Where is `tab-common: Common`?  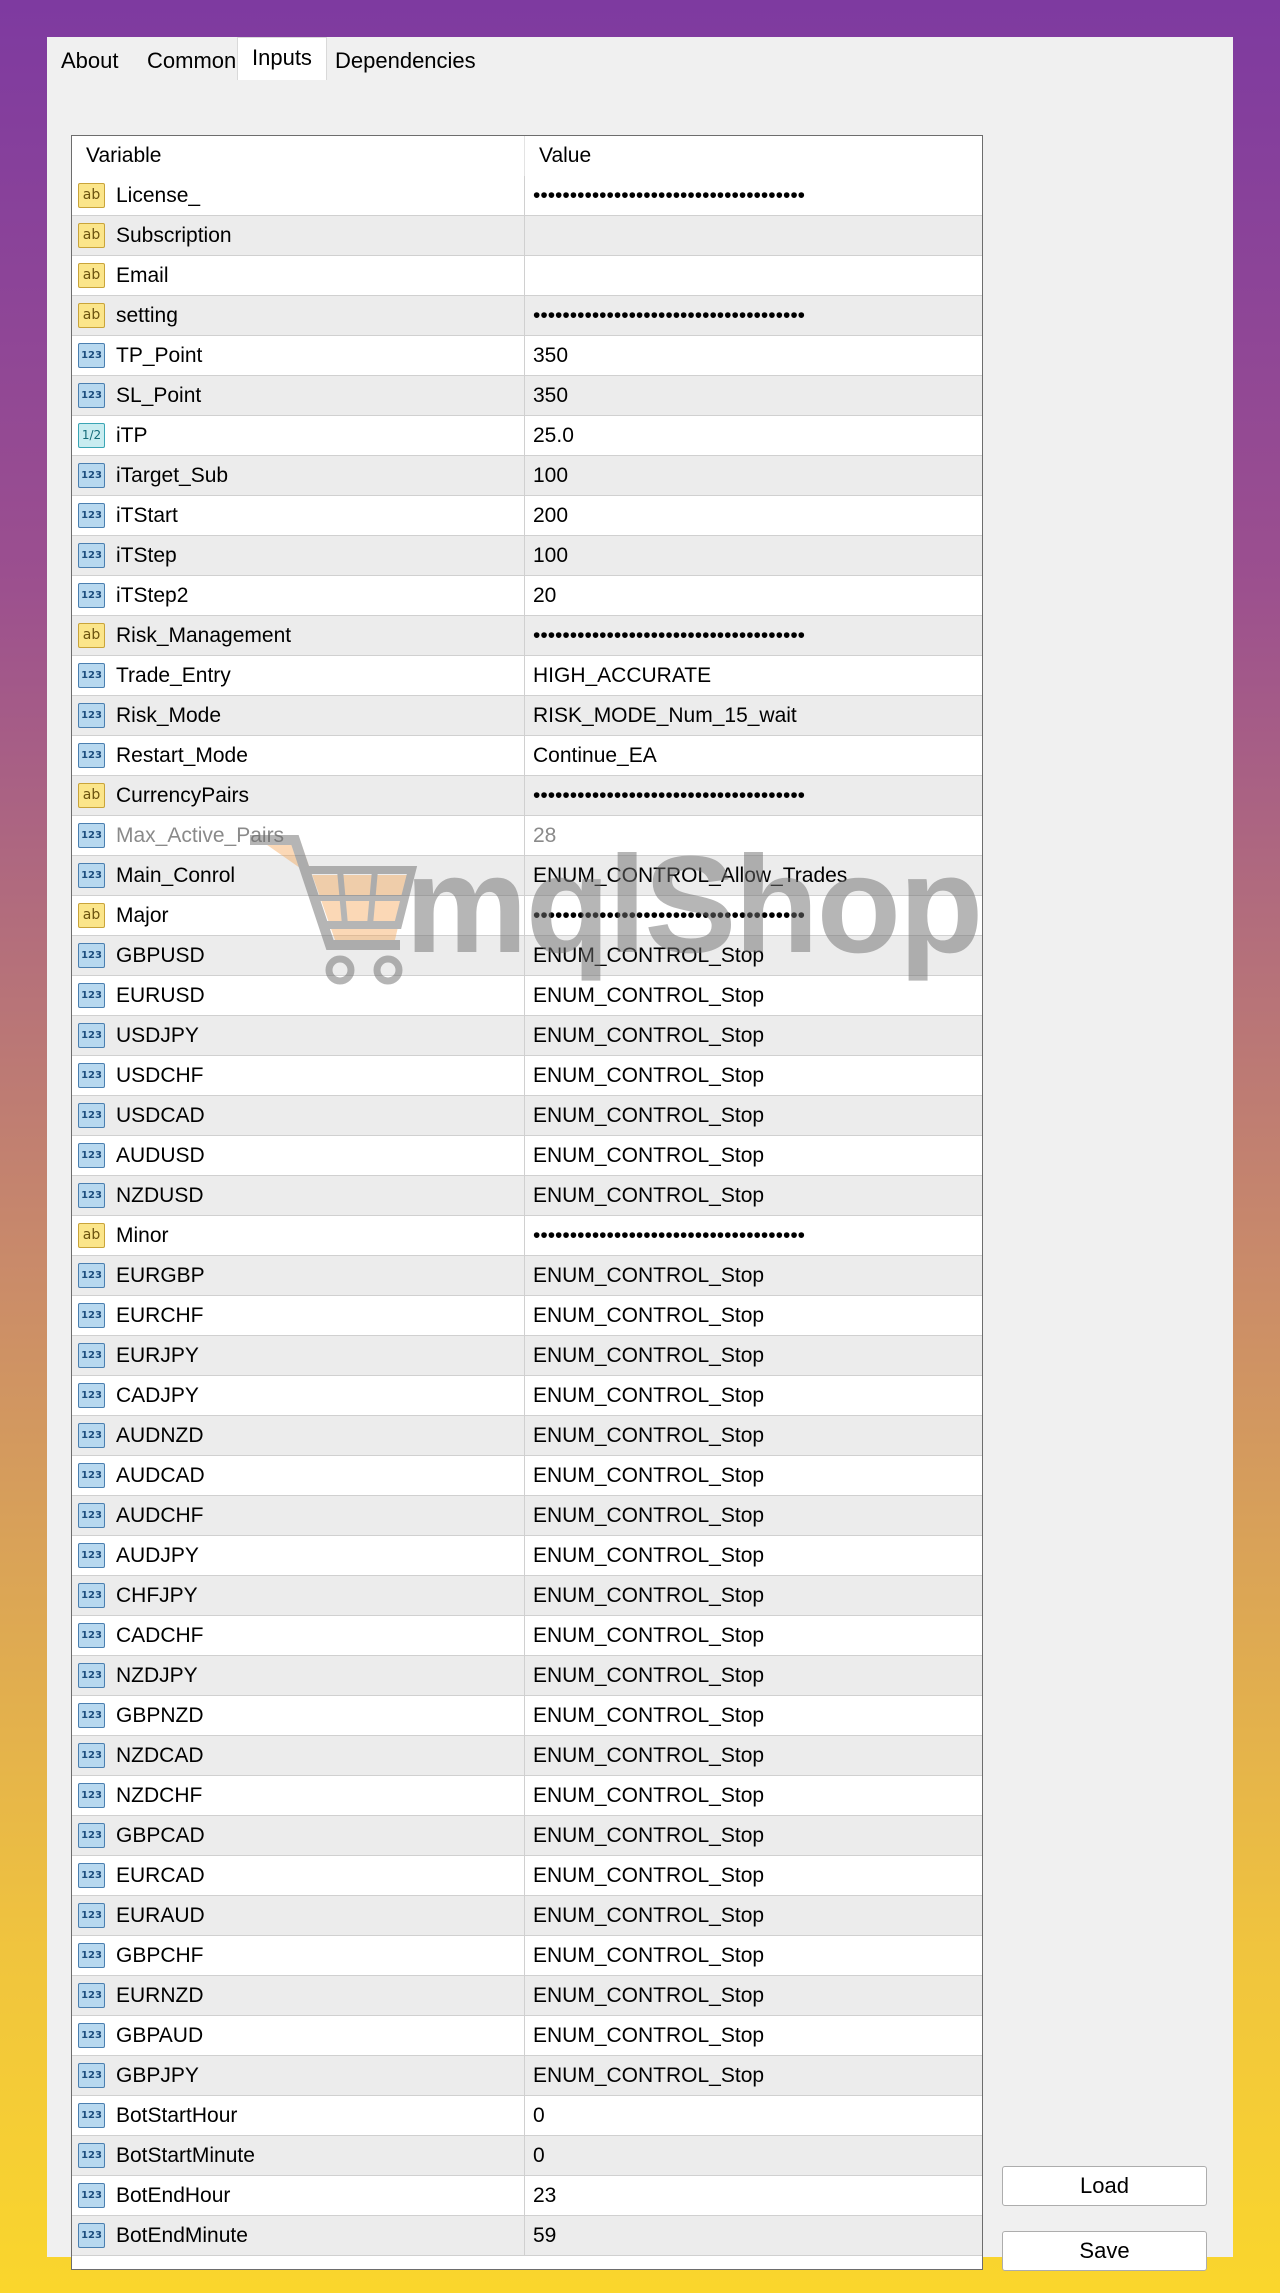
tab-common: Common is located at coordinates (191, 61).